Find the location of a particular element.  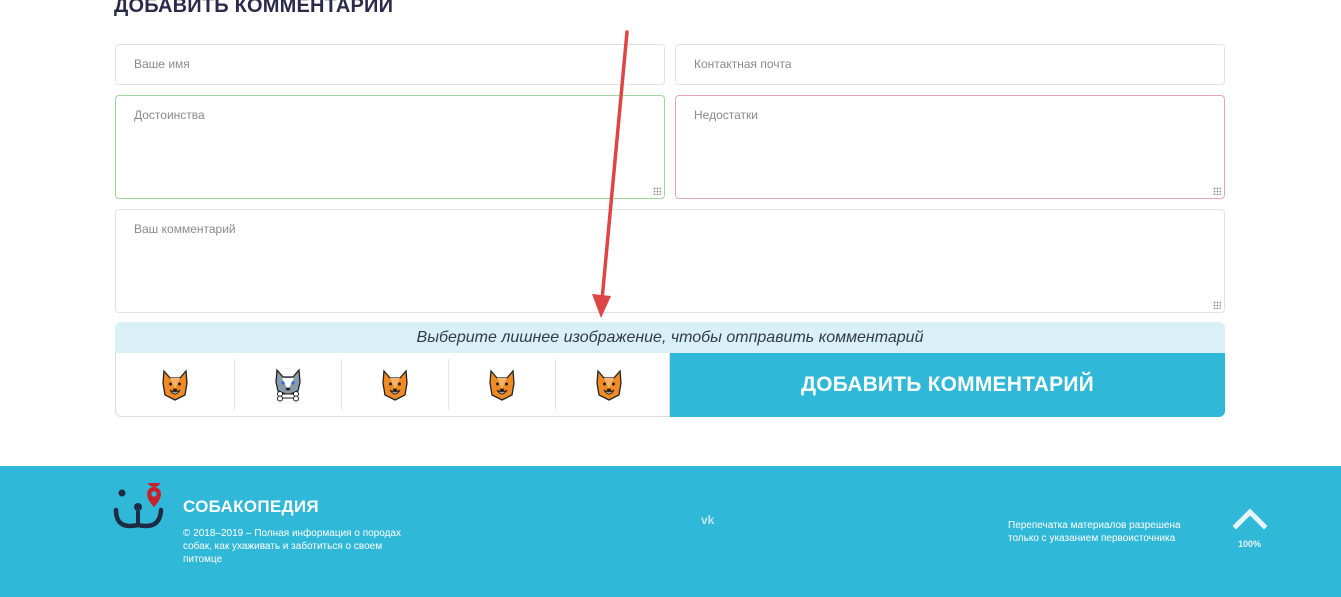

submit-comment-button: ДОБАВИТЬ КОММЕНТАРИЙ is located at coordinates (947, 385).